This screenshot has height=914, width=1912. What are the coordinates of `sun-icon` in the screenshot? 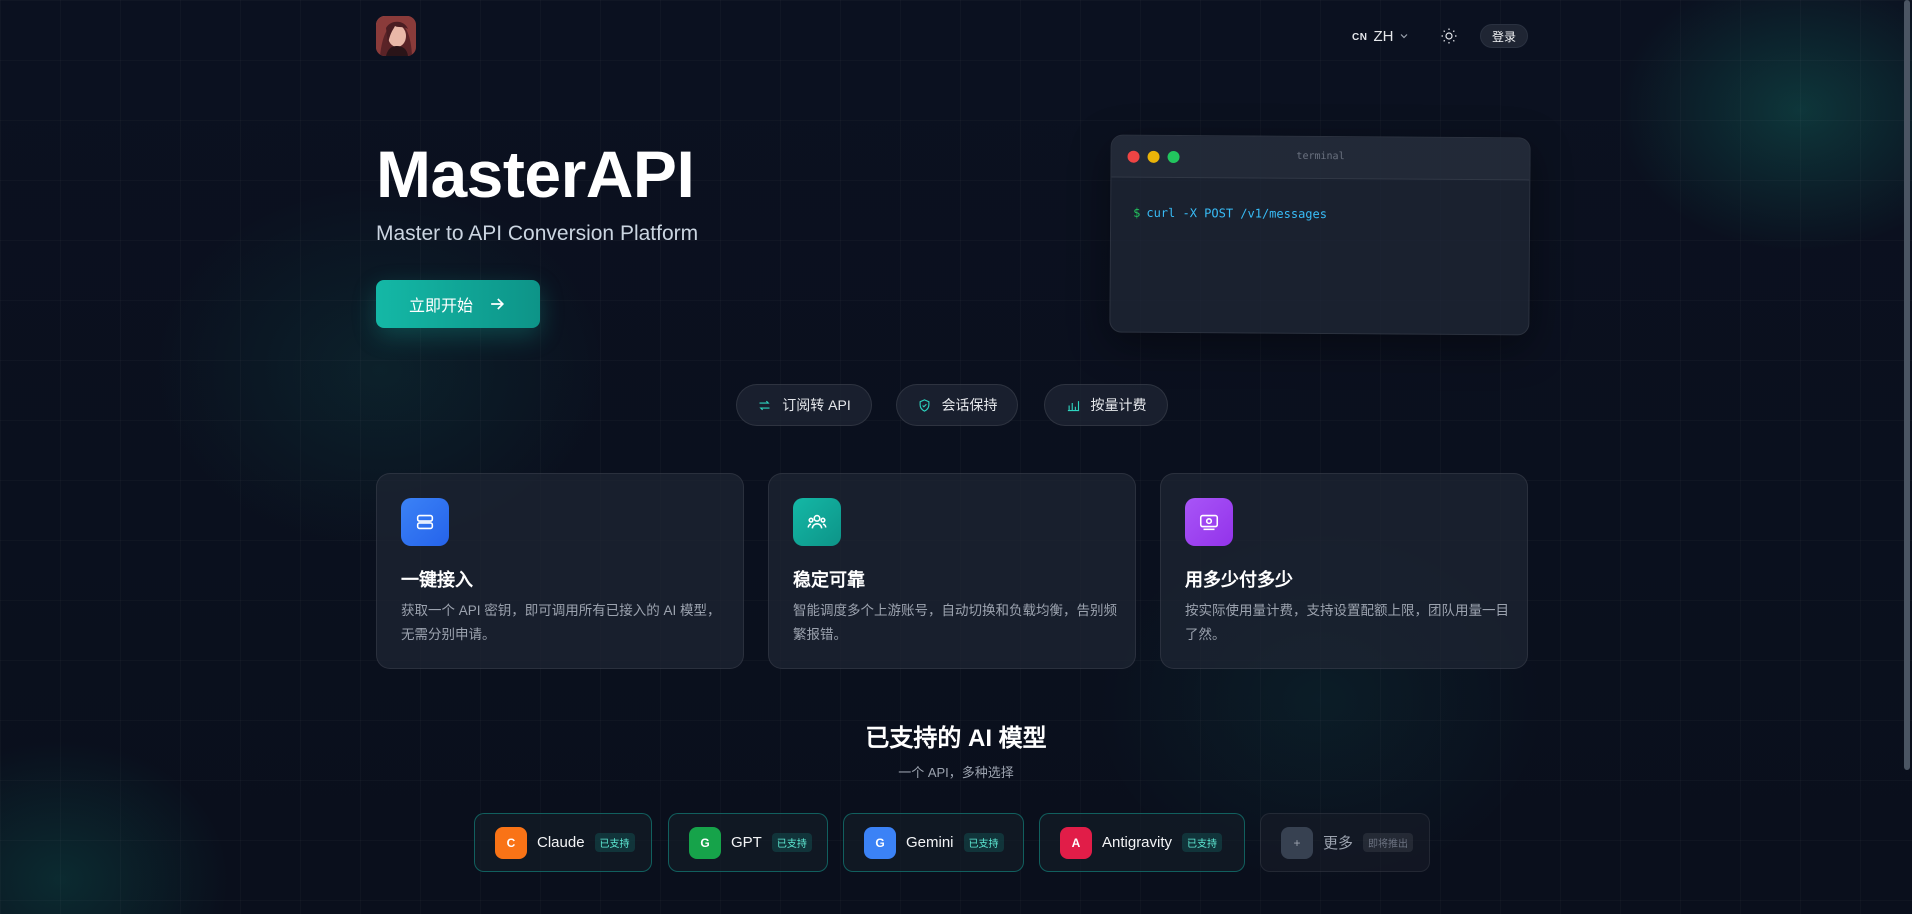 It's located at (1449, 36).